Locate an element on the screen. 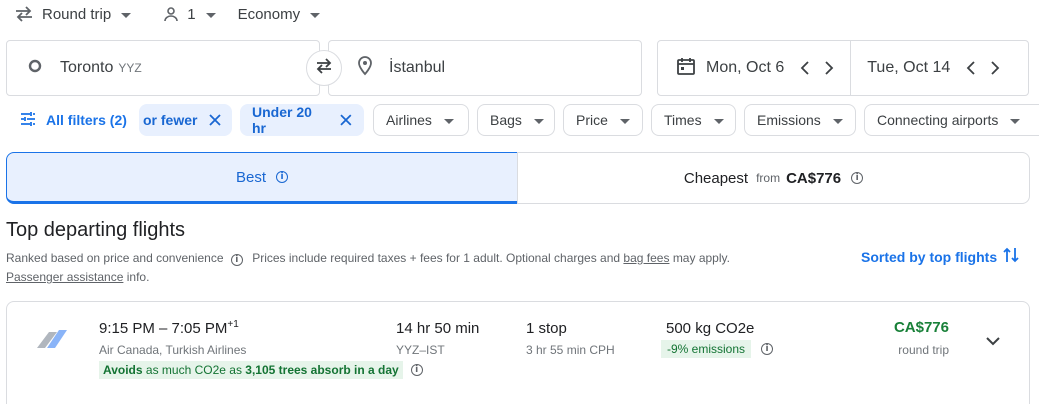  swap-locations-button is located at coordinates (324, 68).